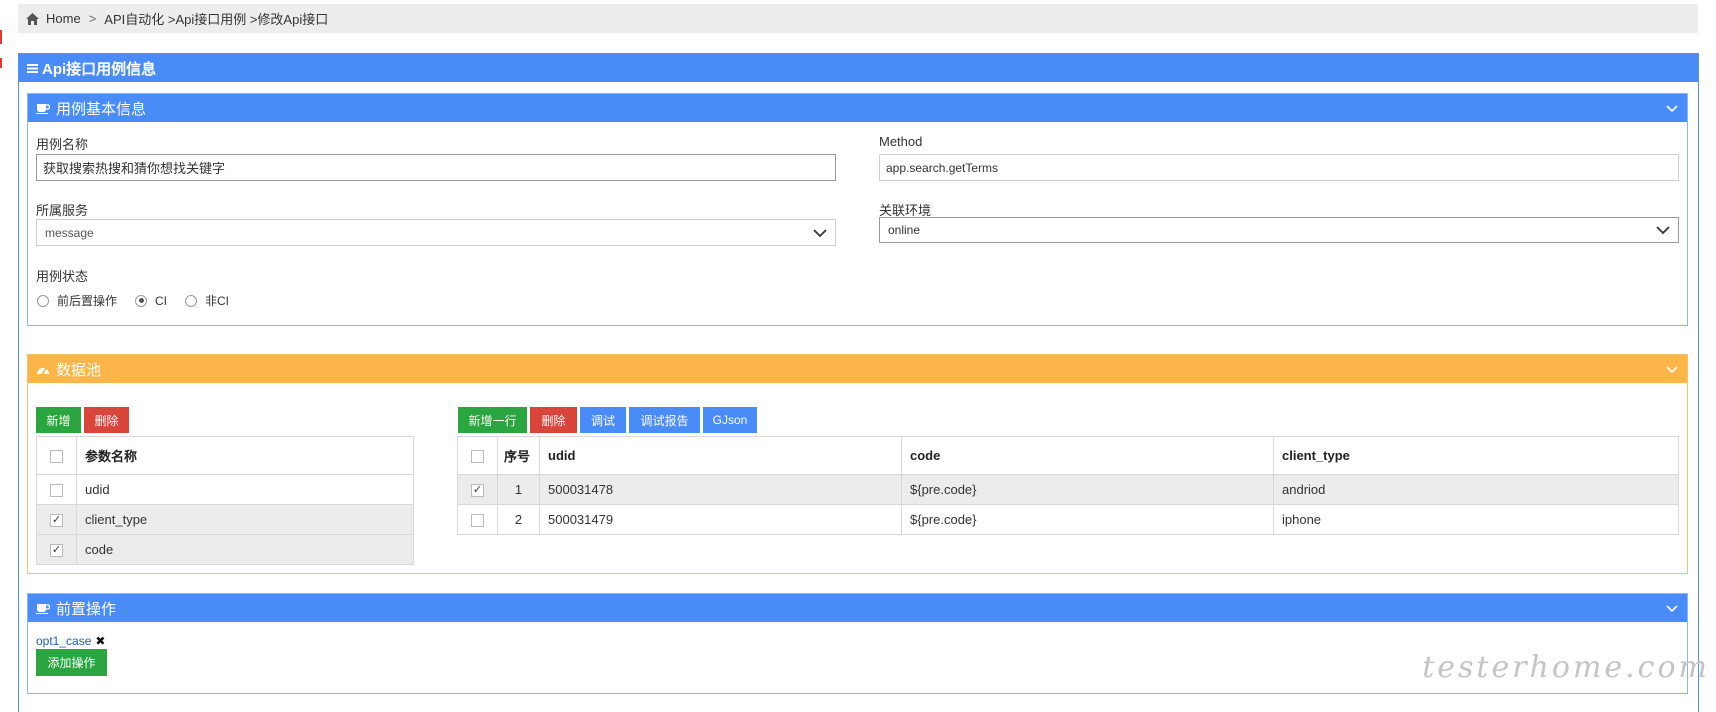 This screenshot has height=712, width=1716. What do you see at coordinates (216, 18) in the screenshot?
I see `breadcrumb-path: API自动化 >Api接口用例 >修改Api接口` at bounding box center [216, 18].